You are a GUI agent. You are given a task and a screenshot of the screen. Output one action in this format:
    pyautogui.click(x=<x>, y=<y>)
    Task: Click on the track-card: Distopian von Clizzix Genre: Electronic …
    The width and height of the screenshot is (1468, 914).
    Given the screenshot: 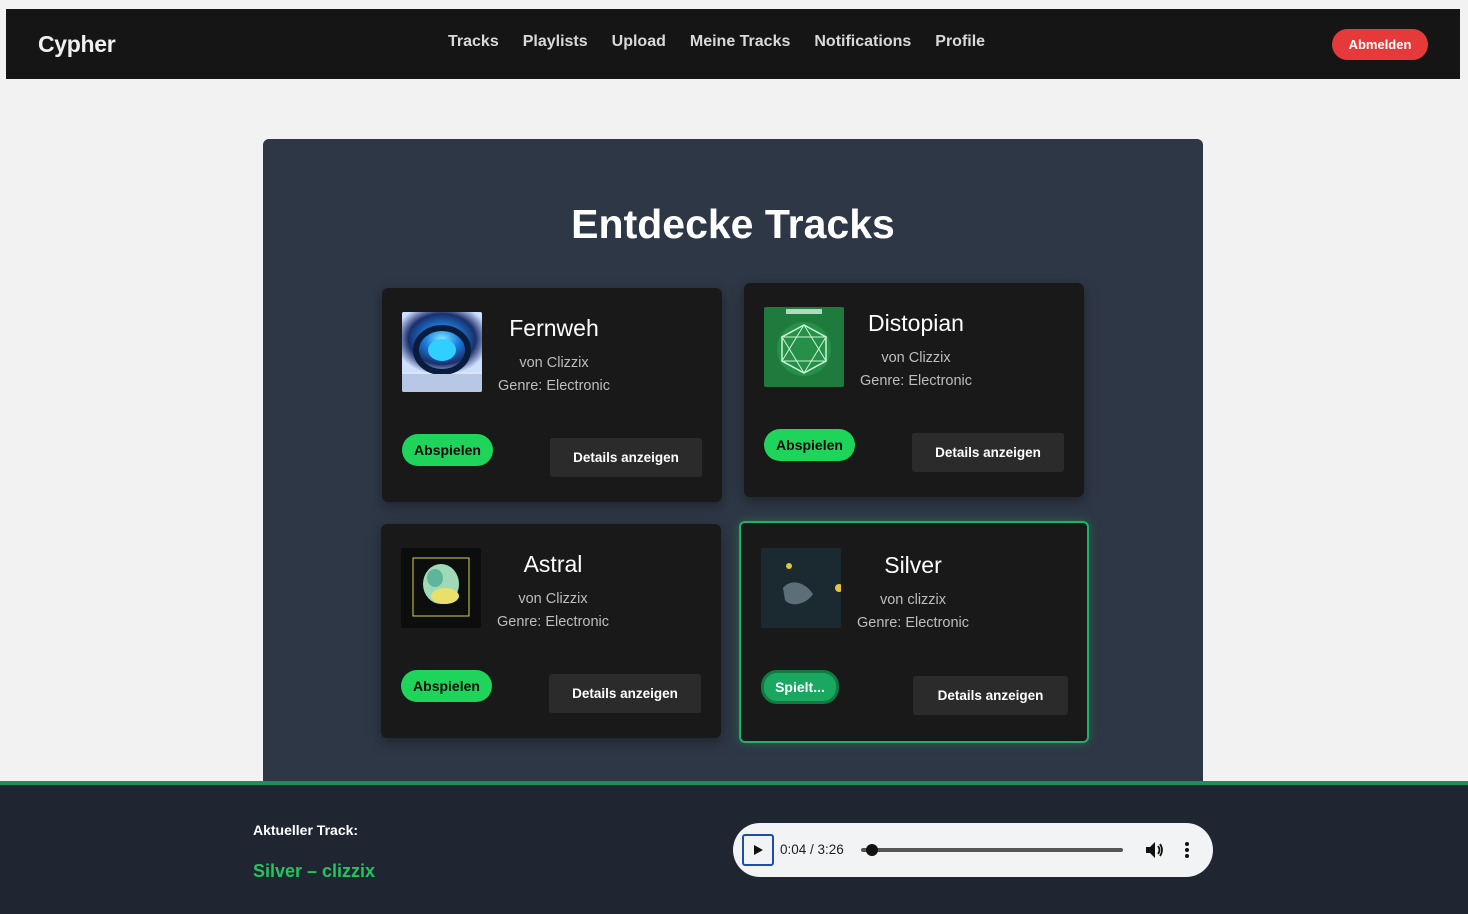 What is the action you would take?
    pyautogui.click(x=914, y=390)
    